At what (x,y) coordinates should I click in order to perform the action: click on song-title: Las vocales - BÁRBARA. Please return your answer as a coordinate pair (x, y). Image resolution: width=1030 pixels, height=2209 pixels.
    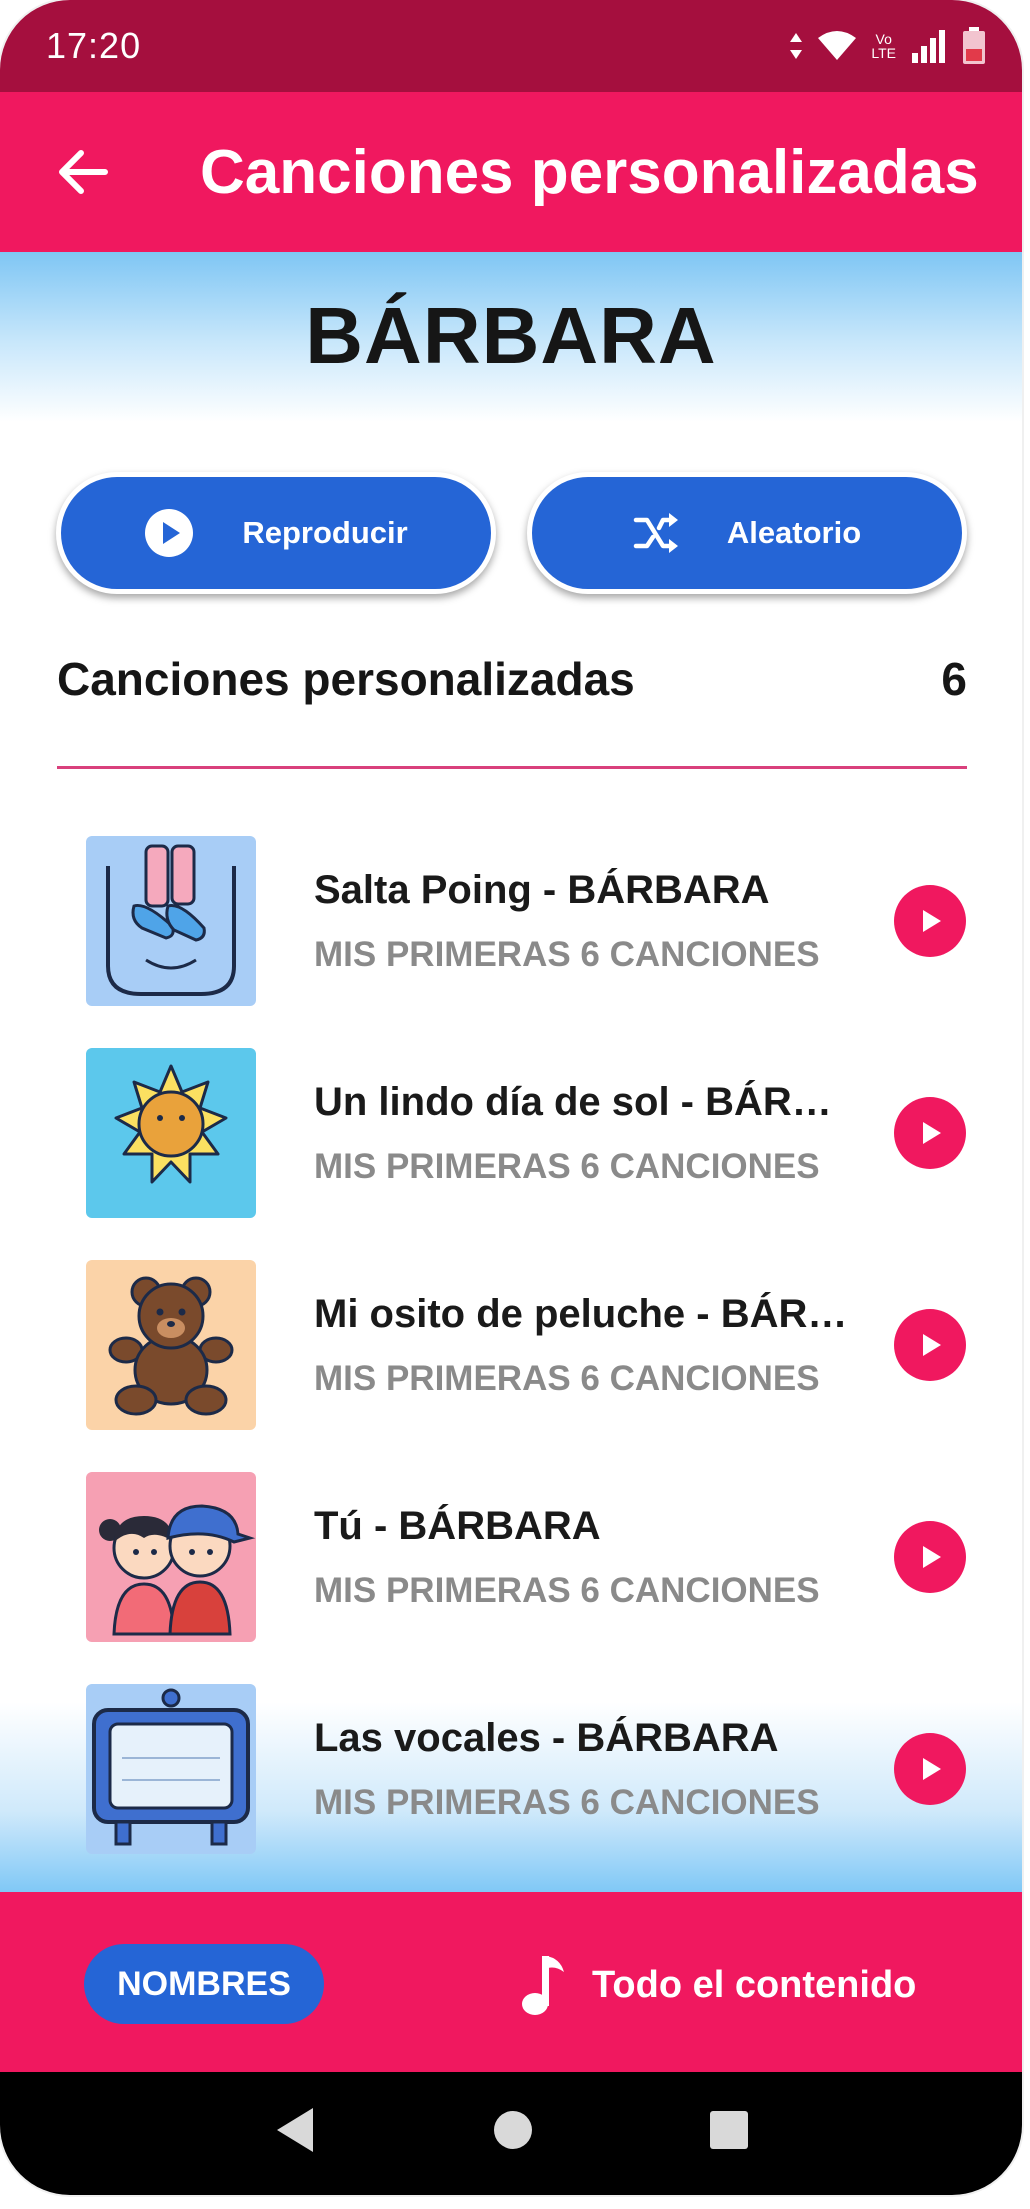
    Looking at the image, I should click on (546, 1737).